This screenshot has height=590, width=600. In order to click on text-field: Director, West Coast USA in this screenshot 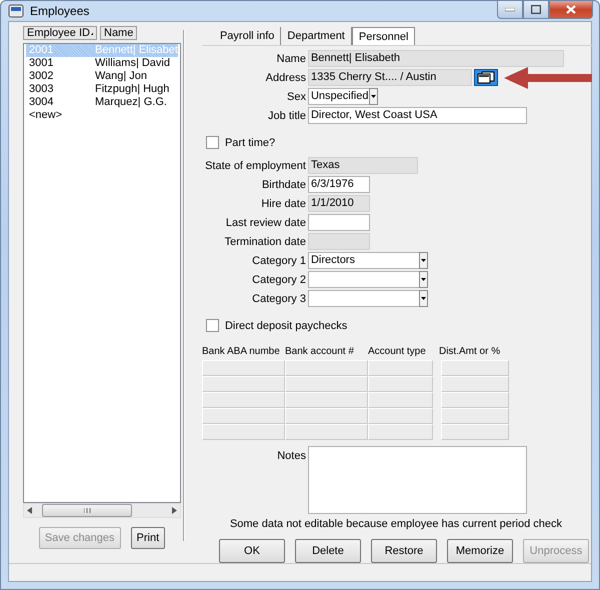, I will do `click(417, 115)`.